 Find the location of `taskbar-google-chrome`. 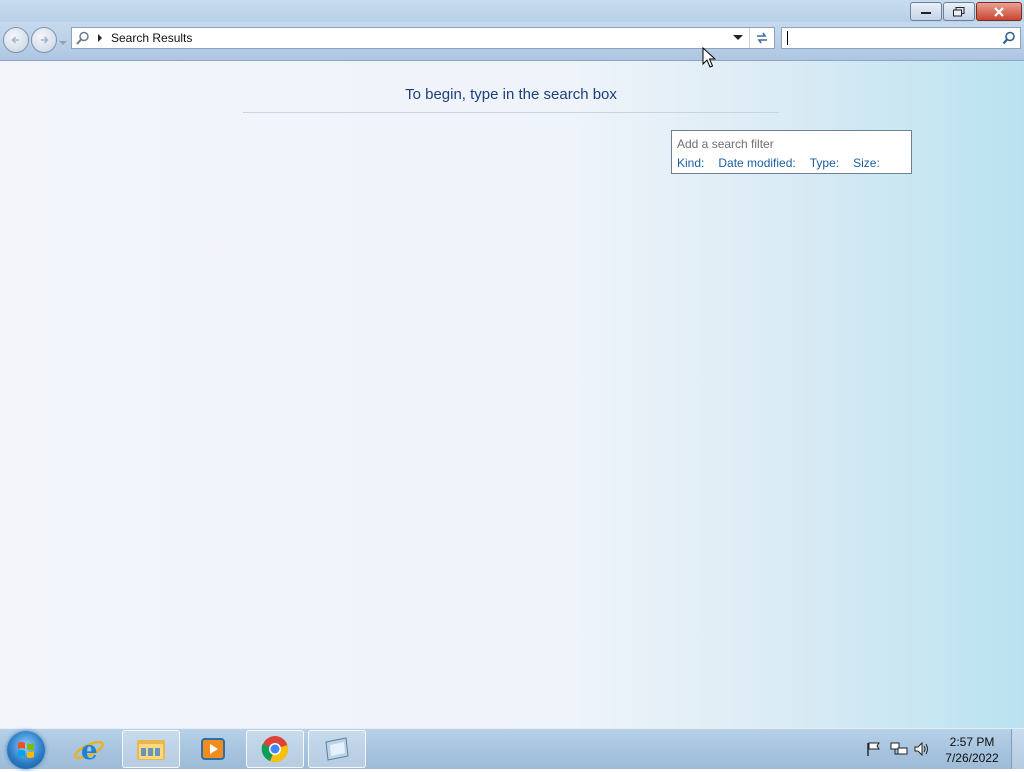

taskbar-google-chrome is located at coordinates (275, 749).